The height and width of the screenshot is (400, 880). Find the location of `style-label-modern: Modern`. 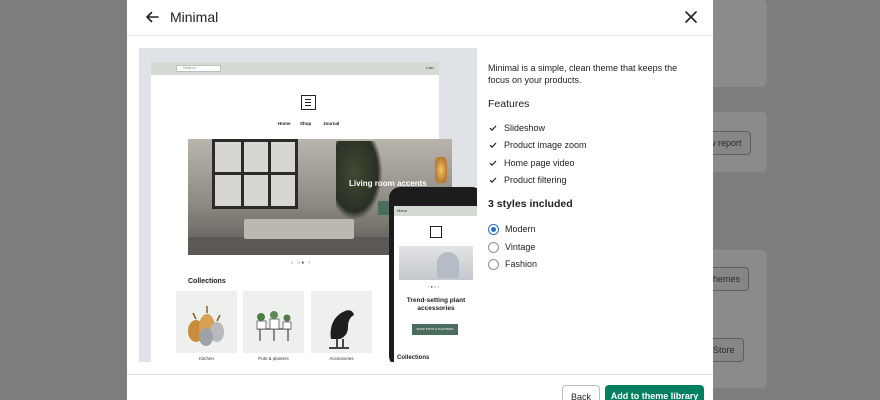

style-label-modern: Modern is located at coordinates (520, 229).